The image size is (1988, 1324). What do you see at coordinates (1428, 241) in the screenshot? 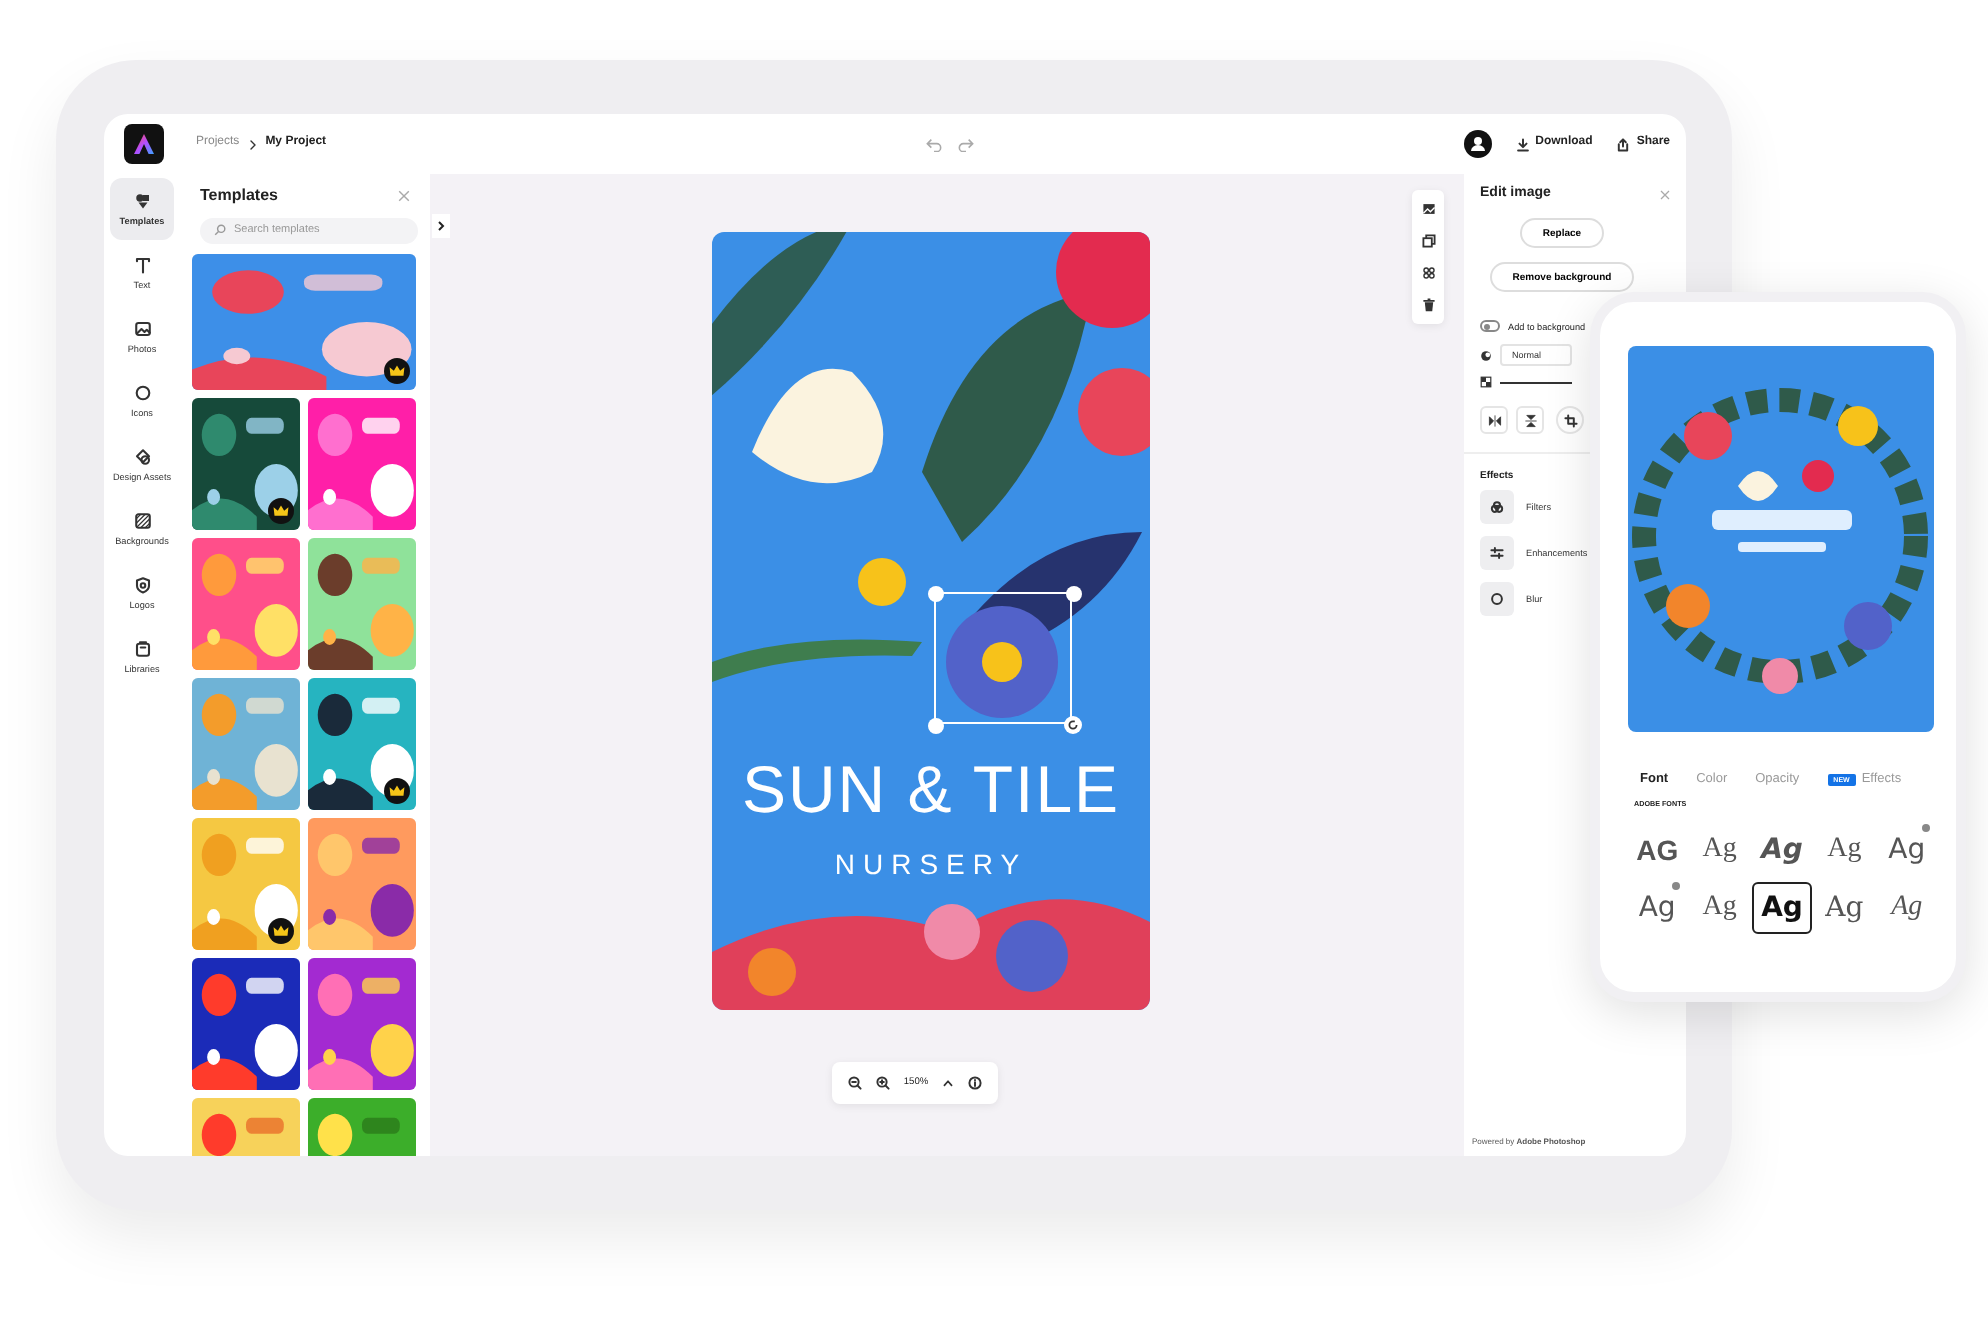
I see `layers-icon` at bounding box center [1428, 241].